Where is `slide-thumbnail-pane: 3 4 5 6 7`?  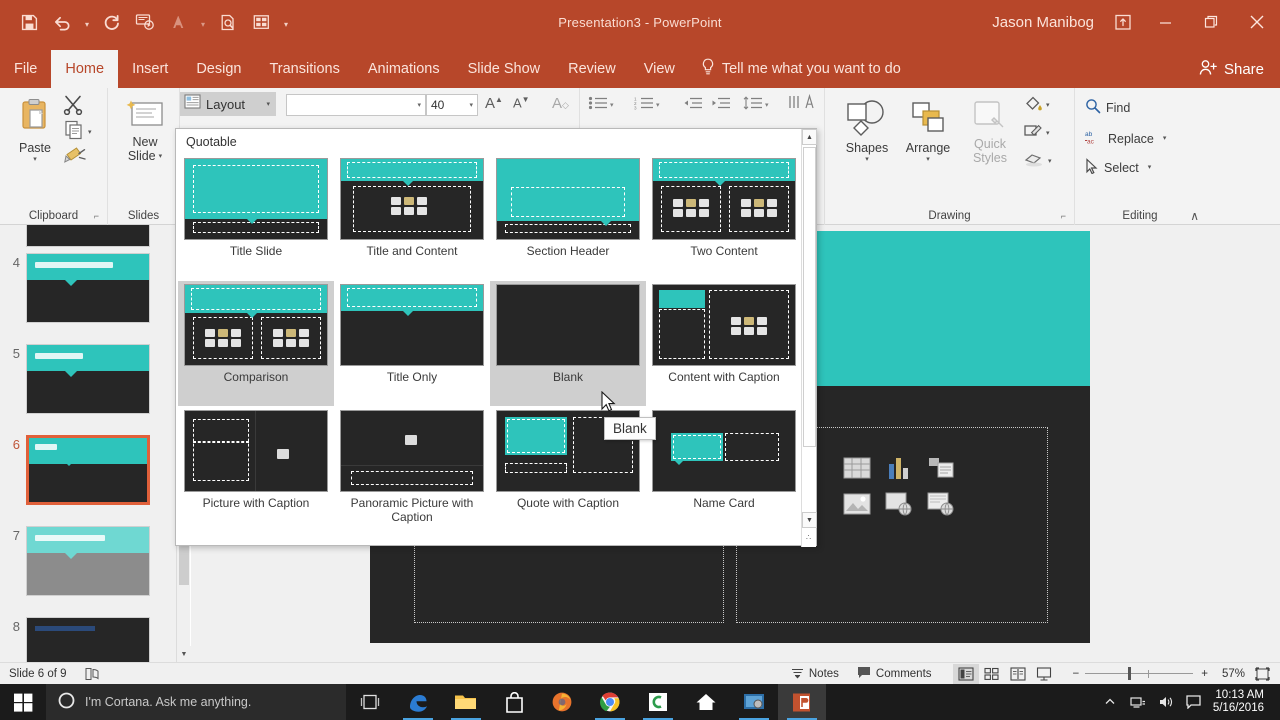
slide-thumbnail-pane: 3 4 5 6 7 is located at coordinates (88, 443).